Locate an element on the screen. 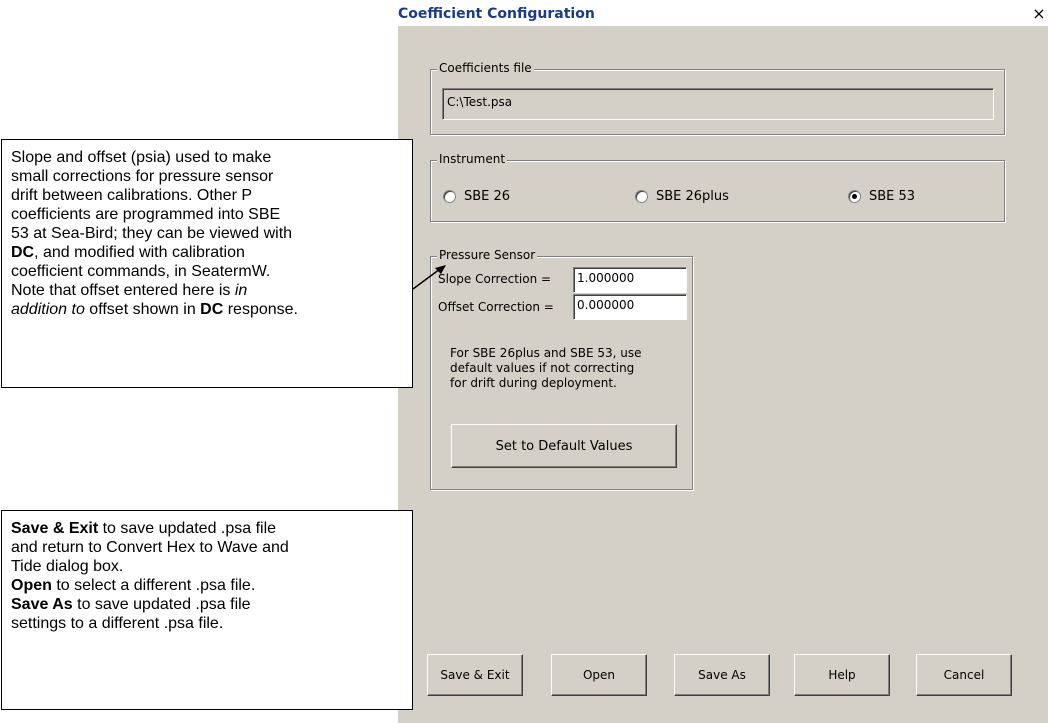 The height and width of the screenshot is (723, 1048). save-exit-button: Save & Exit is located at coordinates (475, 675).